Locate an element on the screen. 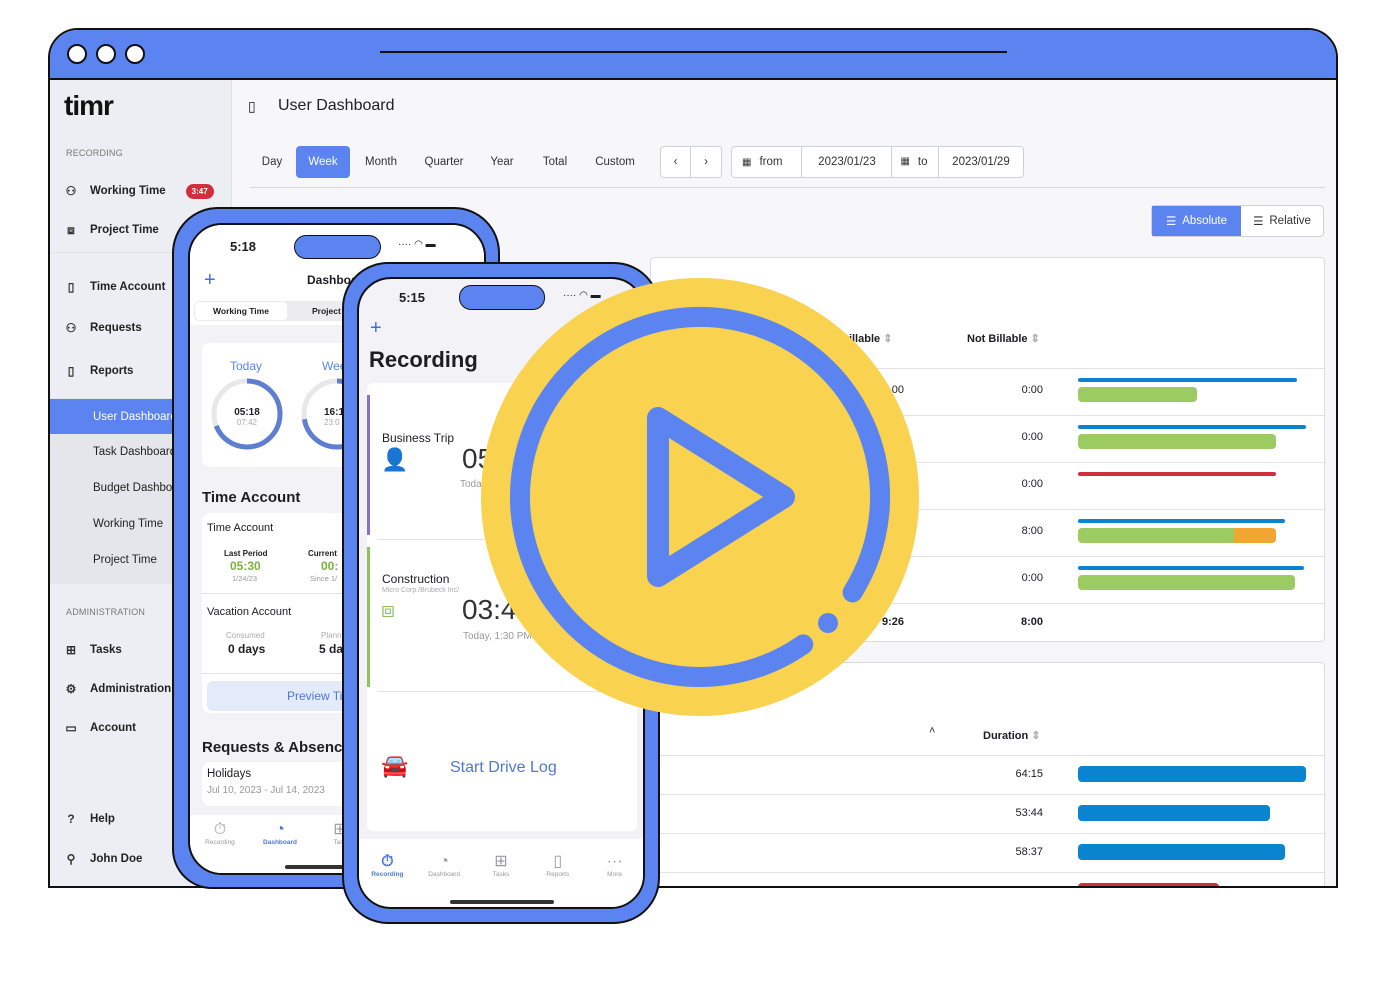  play-button-background is located at coordinates (700, 497).